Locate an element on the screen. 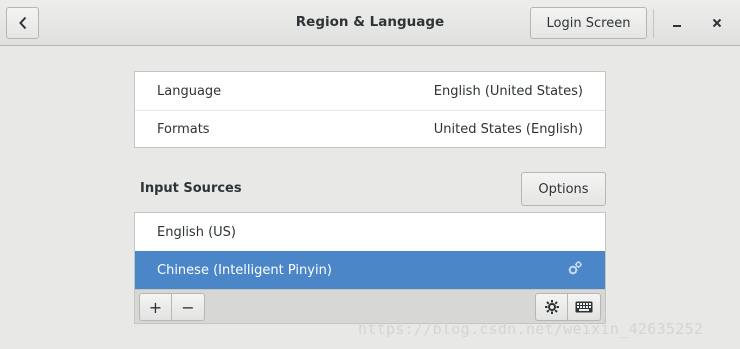  keyboard-layout-button is located at coordinates (584, 307).